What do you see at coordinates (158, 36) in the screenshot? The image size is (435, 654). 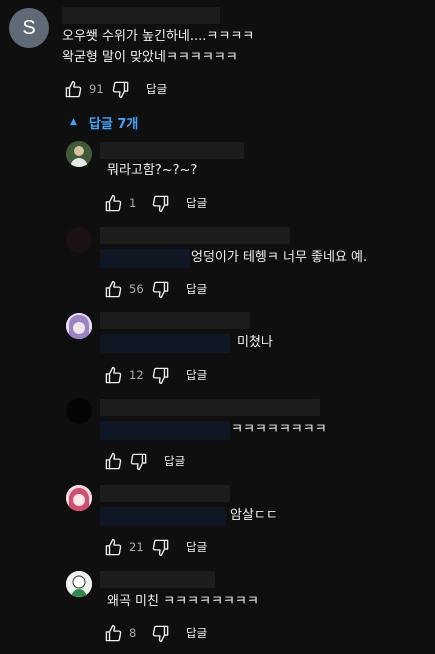 I see `comment-text-line-1: 오우쐣 수위가 높긴하네....ㅋㅋㅋㅋ` at bounding box center [158, 36].